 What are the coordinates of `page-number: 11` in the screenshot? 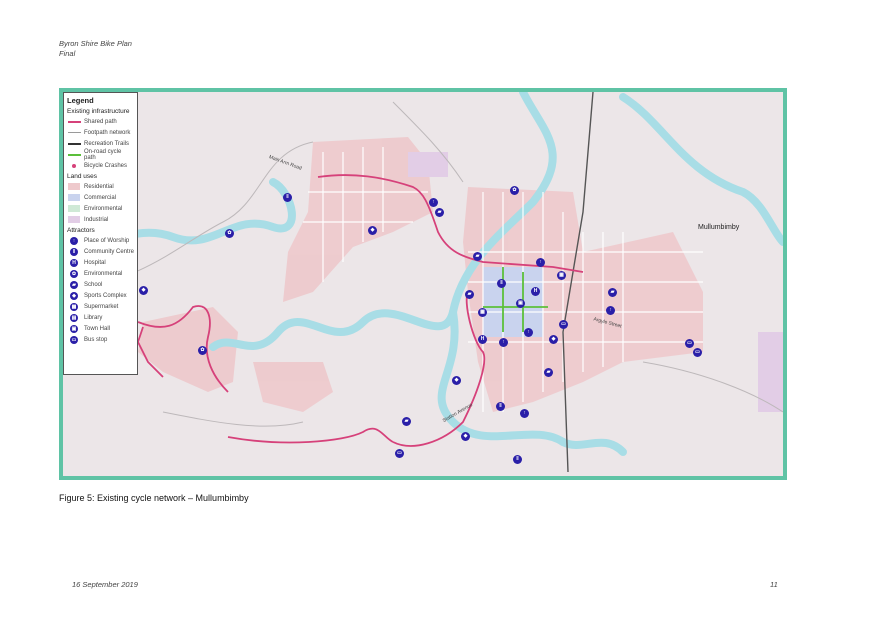 It's located at (774, 584).